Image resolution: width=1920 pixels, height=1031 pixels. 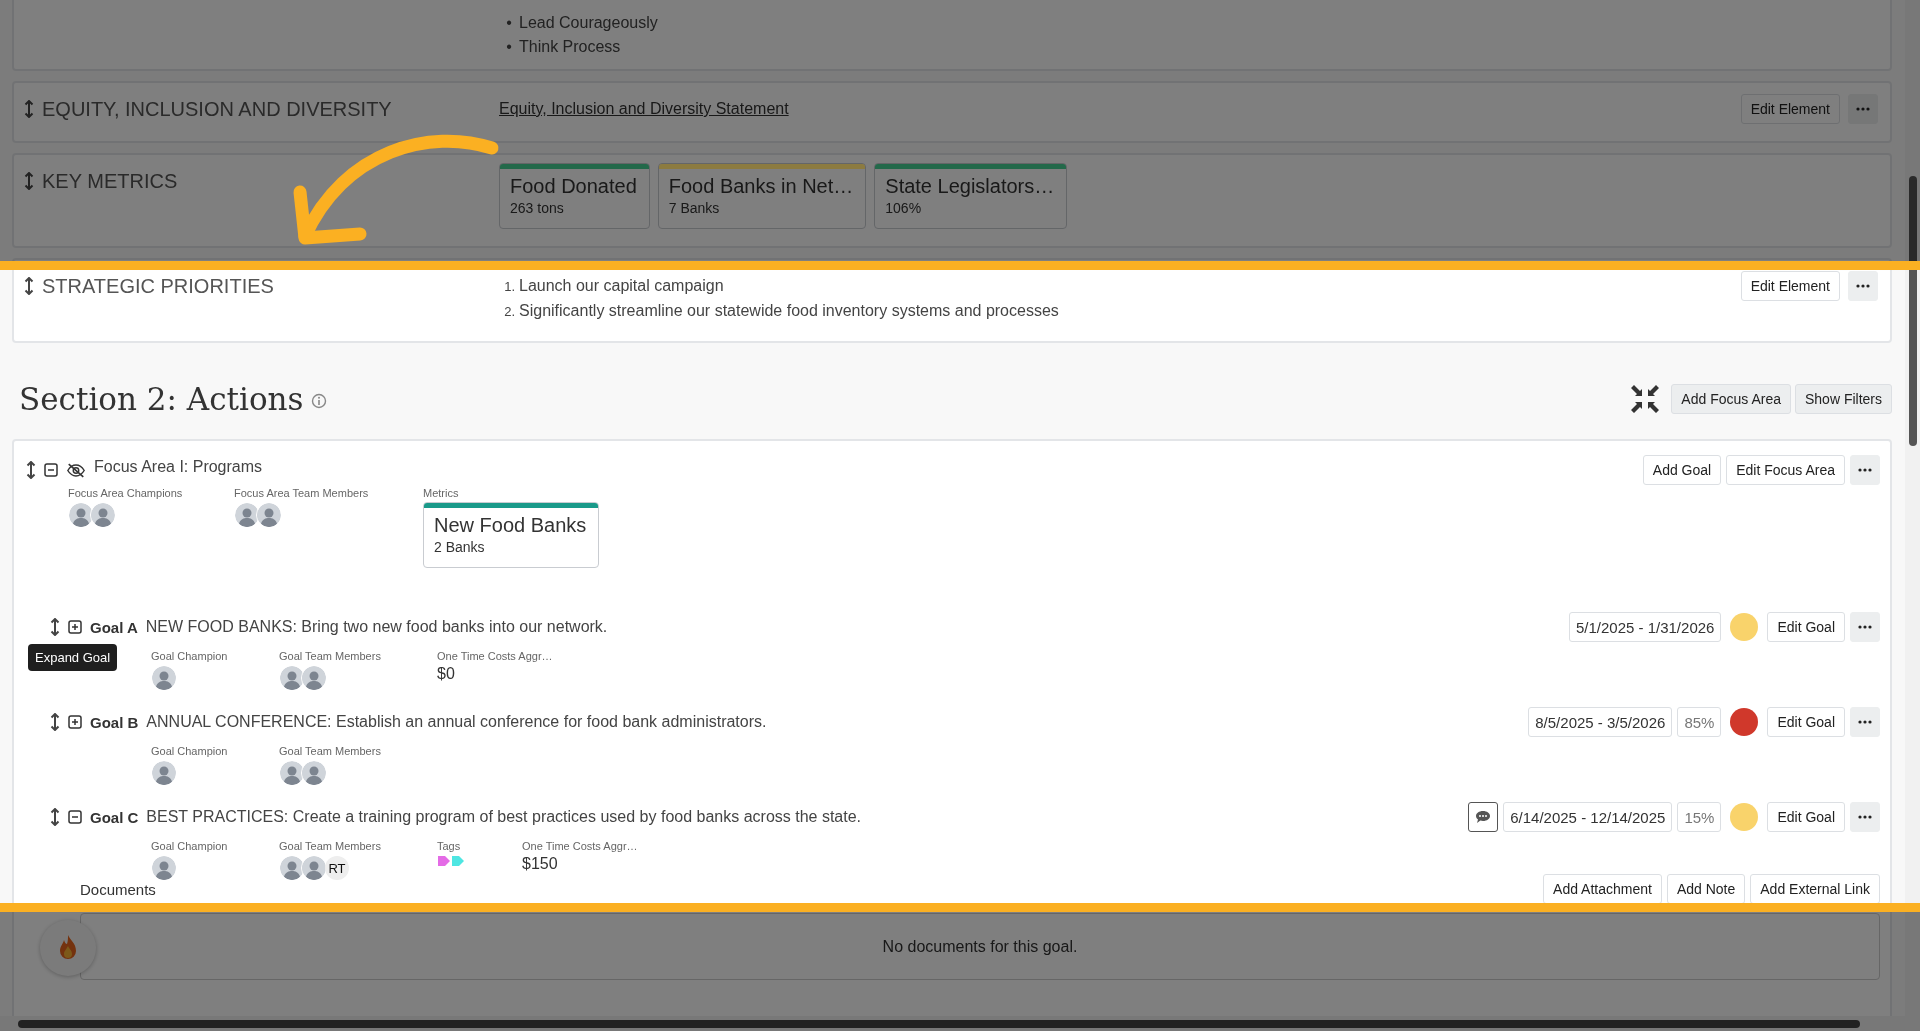 I want to click on compress-icon, so click(x=1645, y=399).